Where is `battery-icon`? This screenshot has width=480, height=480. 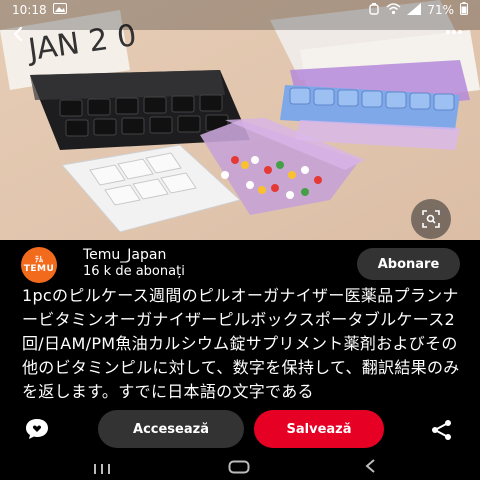 battery-icon is located at coordinates (464, 10).